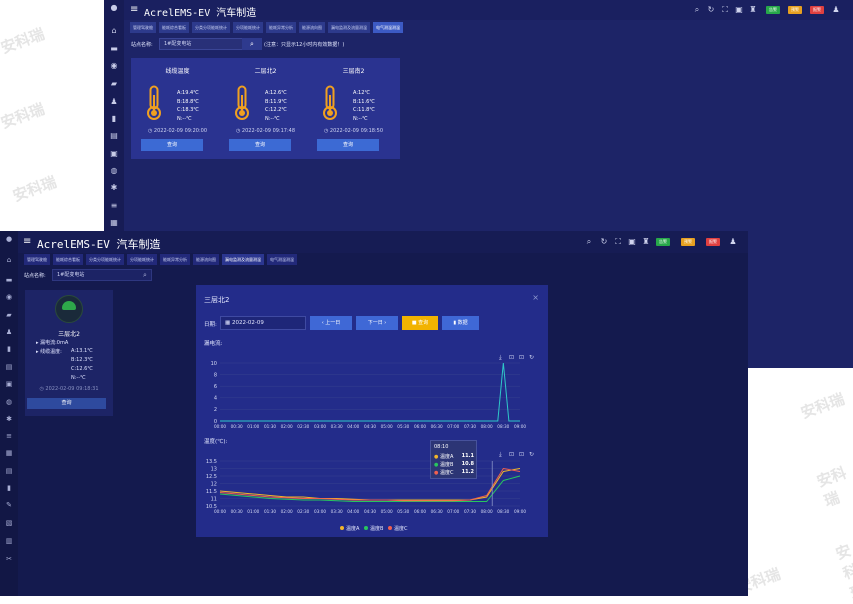 The image size is (853, 604). I want to click on table-icon: ▤, so click(9, 471).